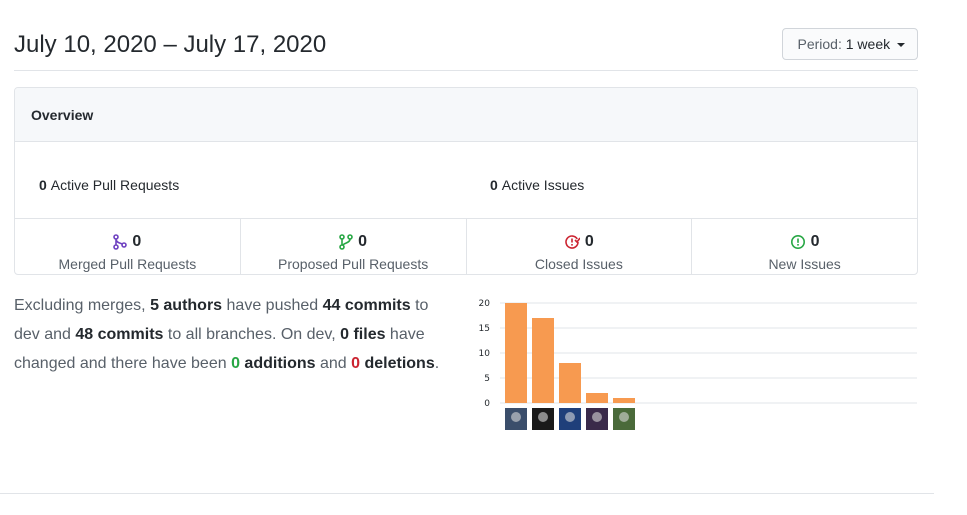 Image resolution: width=967 pixels, height=515 pixels. I want to click on period-select-button: Period: 1 week, so click(849, 44).